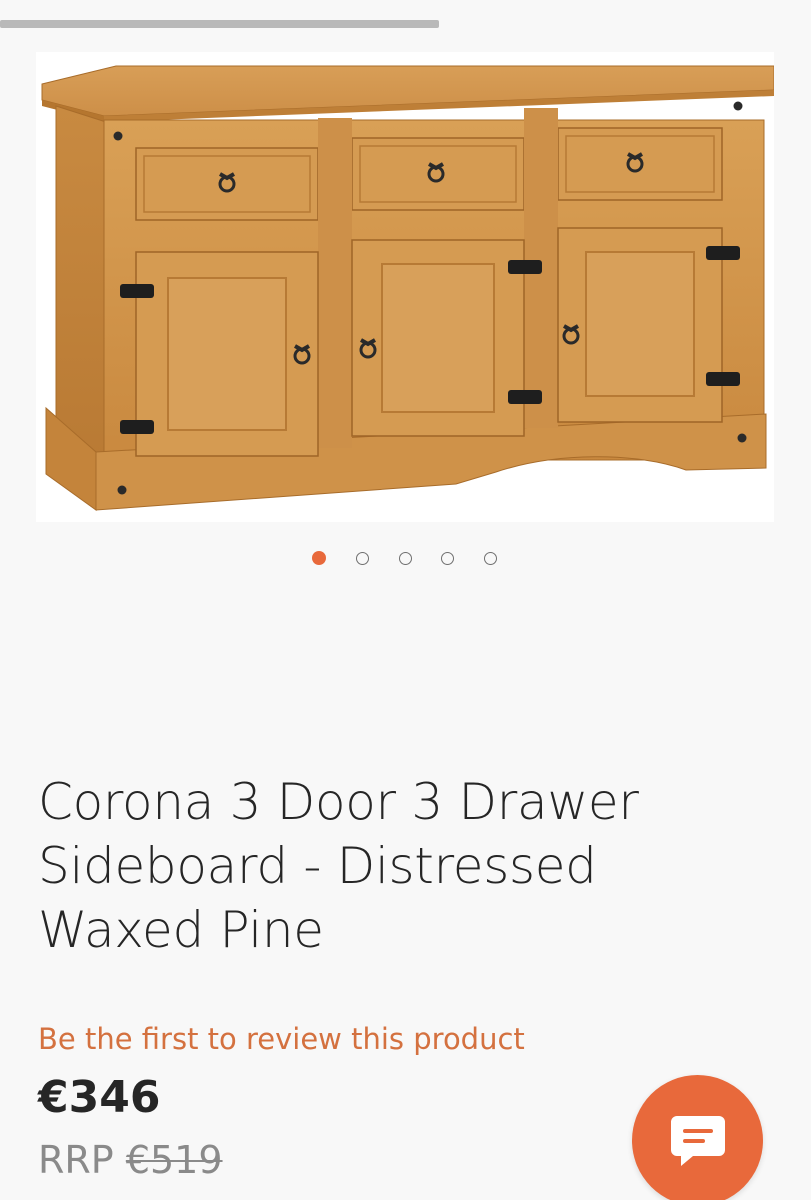 The width and height of the screenshot is (811, 1200). I want to click on carousel-pagination, so click(405, 558).